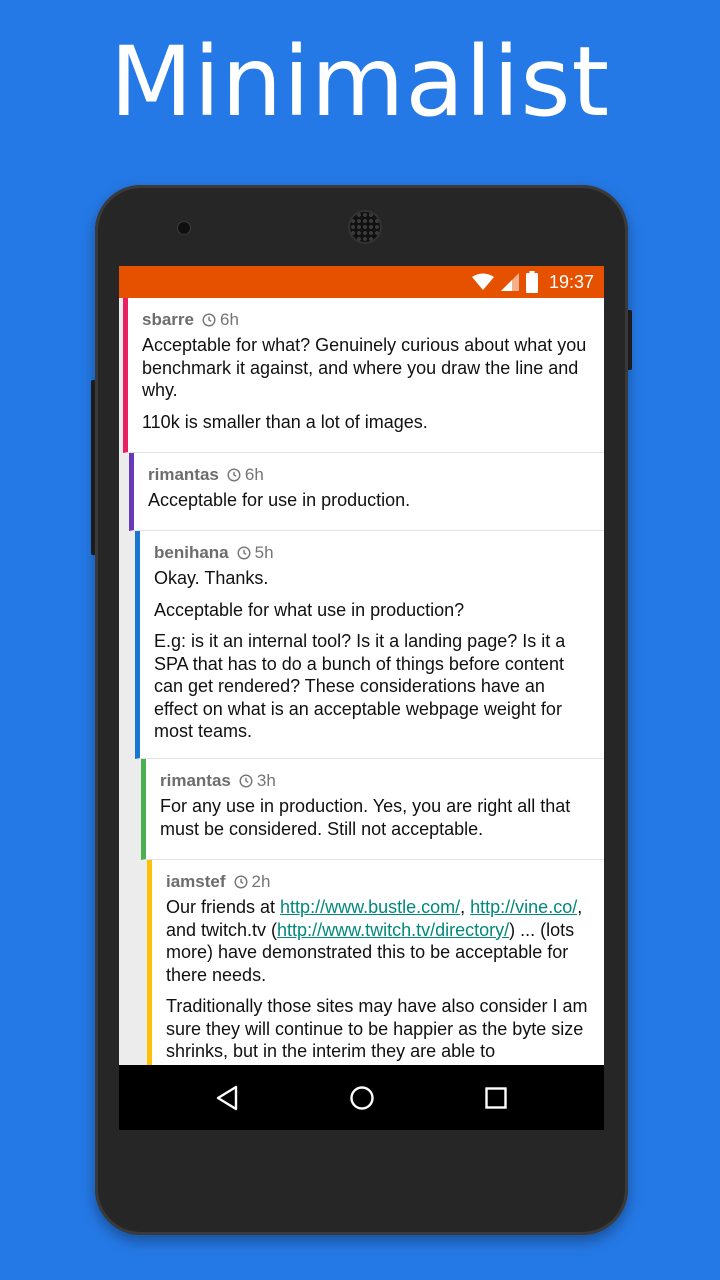  I want to click on comment-author: benihana, so click(191, 553).